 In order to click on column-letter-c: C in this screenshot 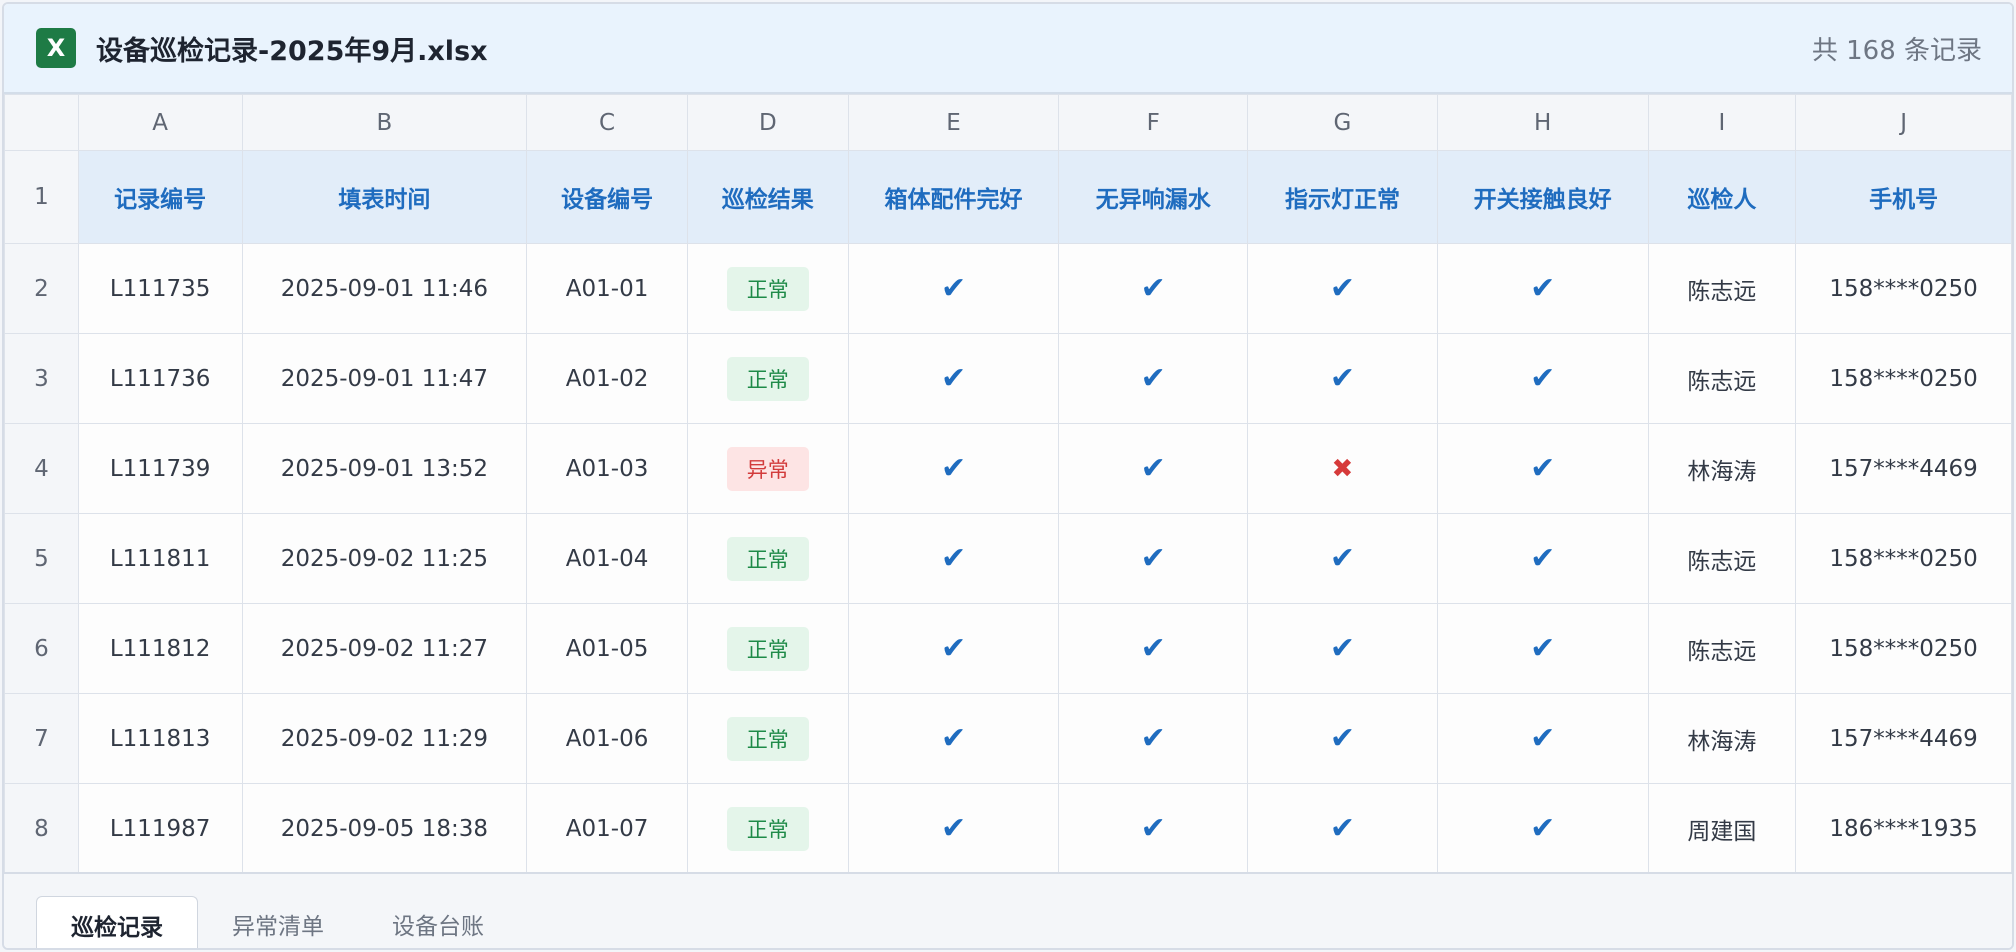, I will do `click(607, 122)`.